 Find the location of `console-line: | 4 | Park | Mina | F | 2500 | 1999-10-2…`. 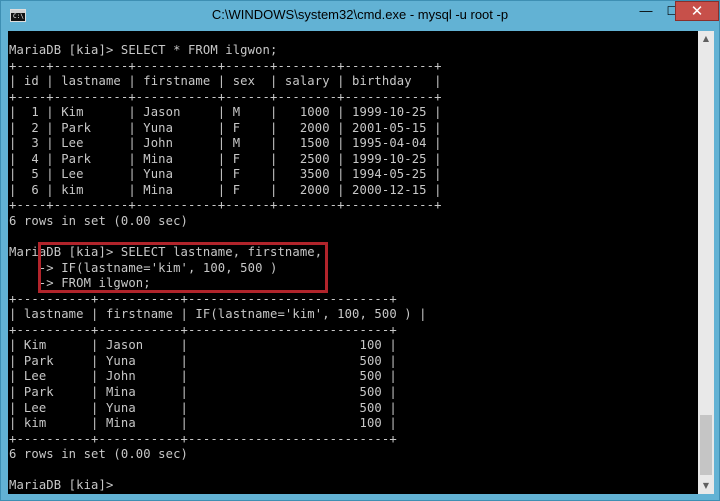

console-line: | 4 | Park | Mina | F | 2500 | 1999-10-2… is located at coordinates (225, 158).